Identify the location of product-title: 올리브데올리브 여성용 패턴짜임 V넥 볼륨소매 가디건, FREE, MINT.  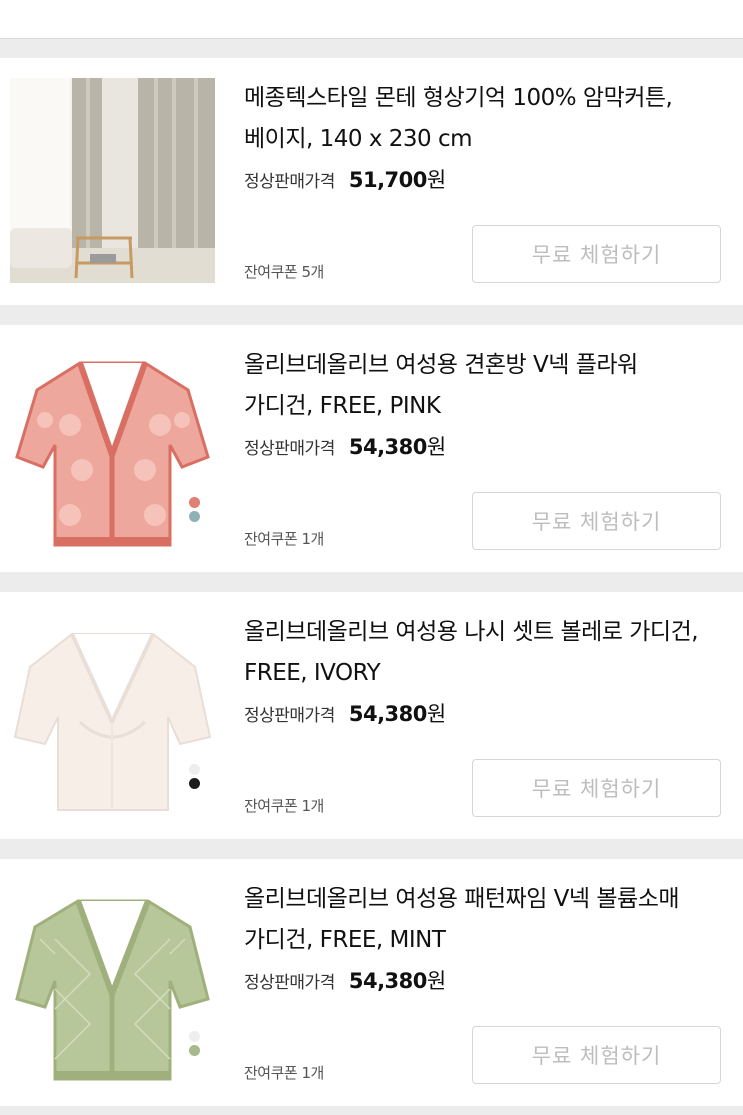
(484, 920).